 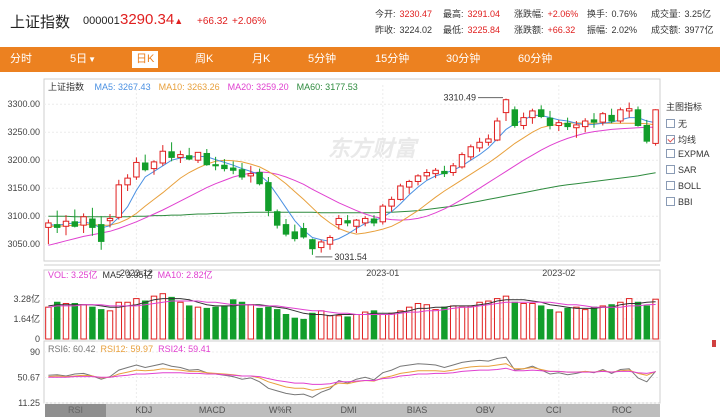 I want to click on indicator-tab-4: DMI, so click(x=348, y=410).